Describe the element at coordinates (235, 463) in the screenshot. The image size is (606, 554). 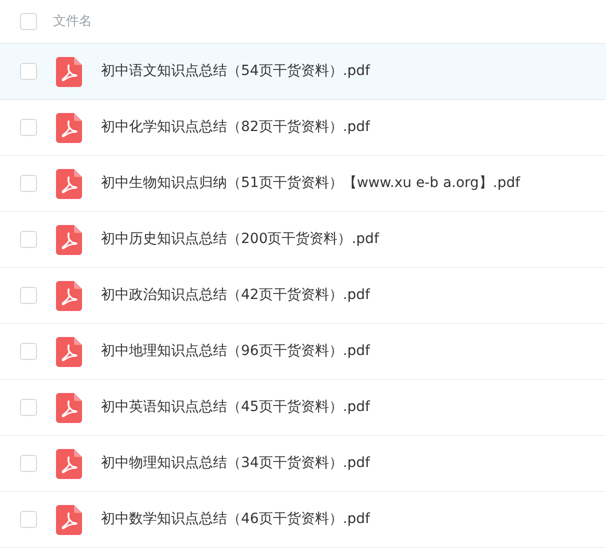
I see `file-name: 初中物理知识点总结（34页干货资料）.pdf` at that location.